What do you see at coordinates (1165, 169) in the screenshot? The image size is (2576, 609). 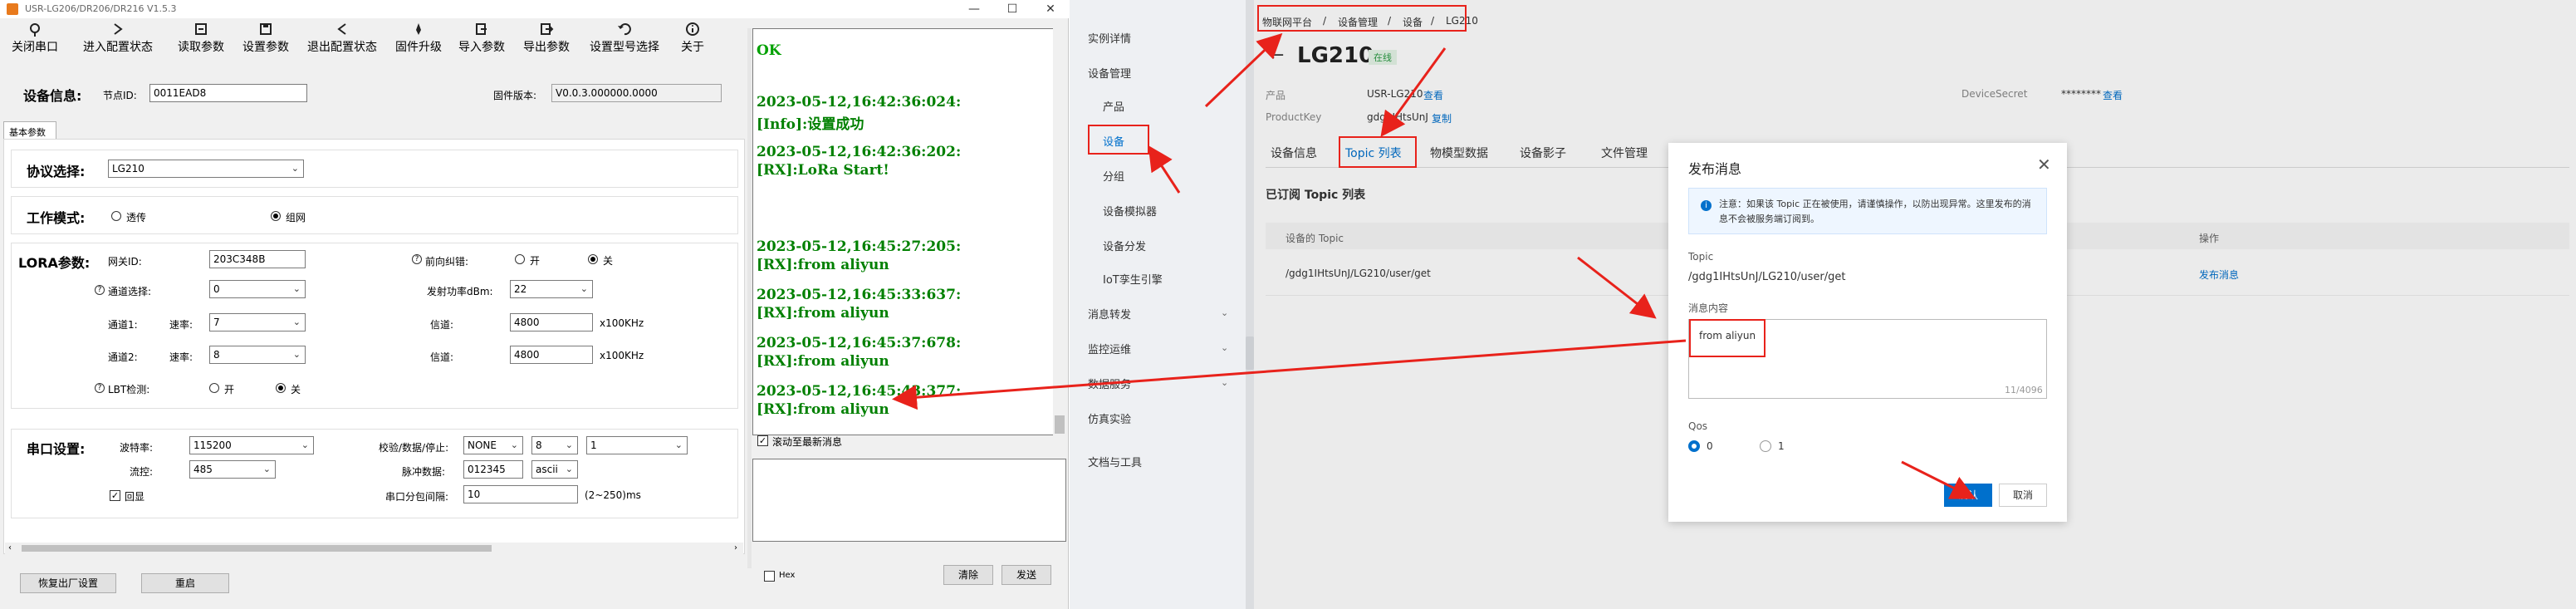 I see `arrow-to-sidebar-device` at bounding box center [1165, 169].